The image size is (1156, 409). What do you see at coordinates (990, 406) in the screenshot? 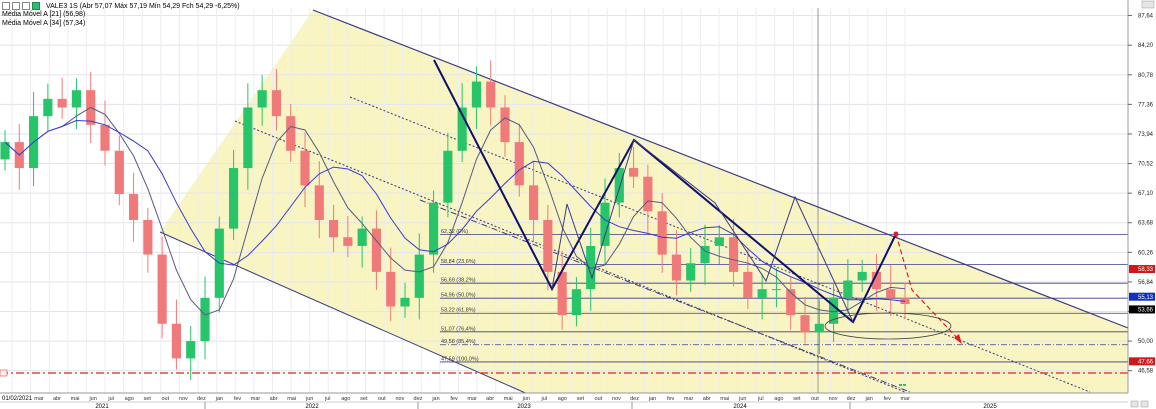
I see `year-label: 2025` at bounding box center [990, 406].